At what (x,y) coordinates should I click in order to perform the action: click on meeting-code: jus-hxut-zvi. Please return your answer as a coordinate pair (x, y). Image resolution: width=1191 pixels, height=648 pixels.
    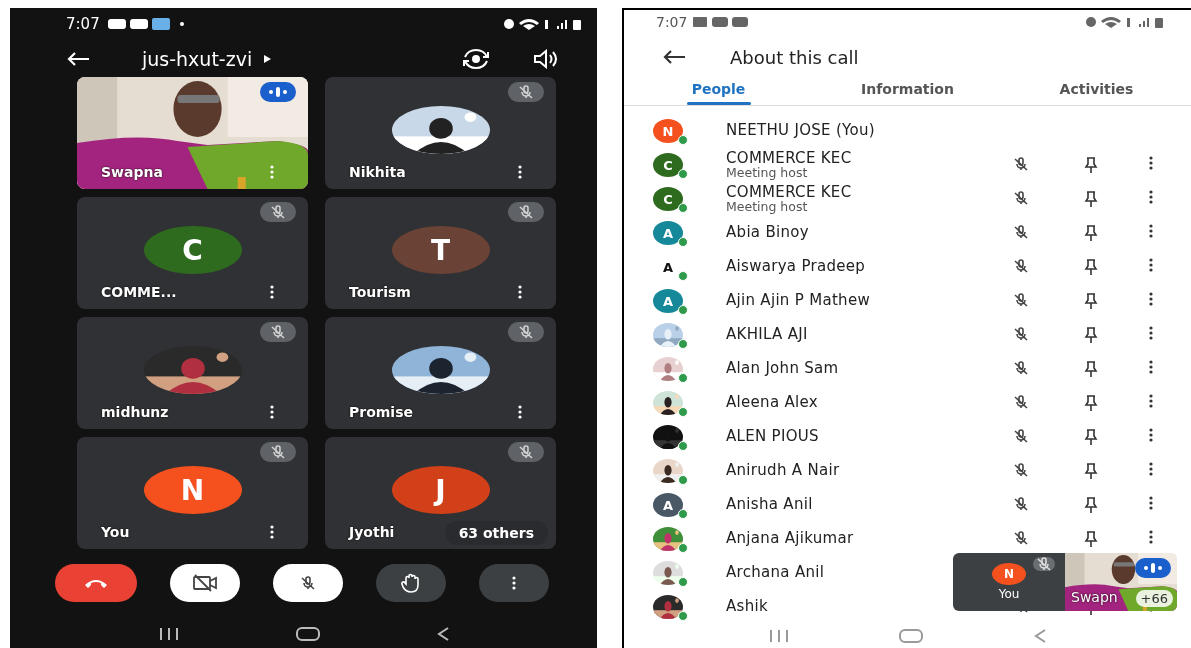
    Looking at the image, I should click on (197, 58).